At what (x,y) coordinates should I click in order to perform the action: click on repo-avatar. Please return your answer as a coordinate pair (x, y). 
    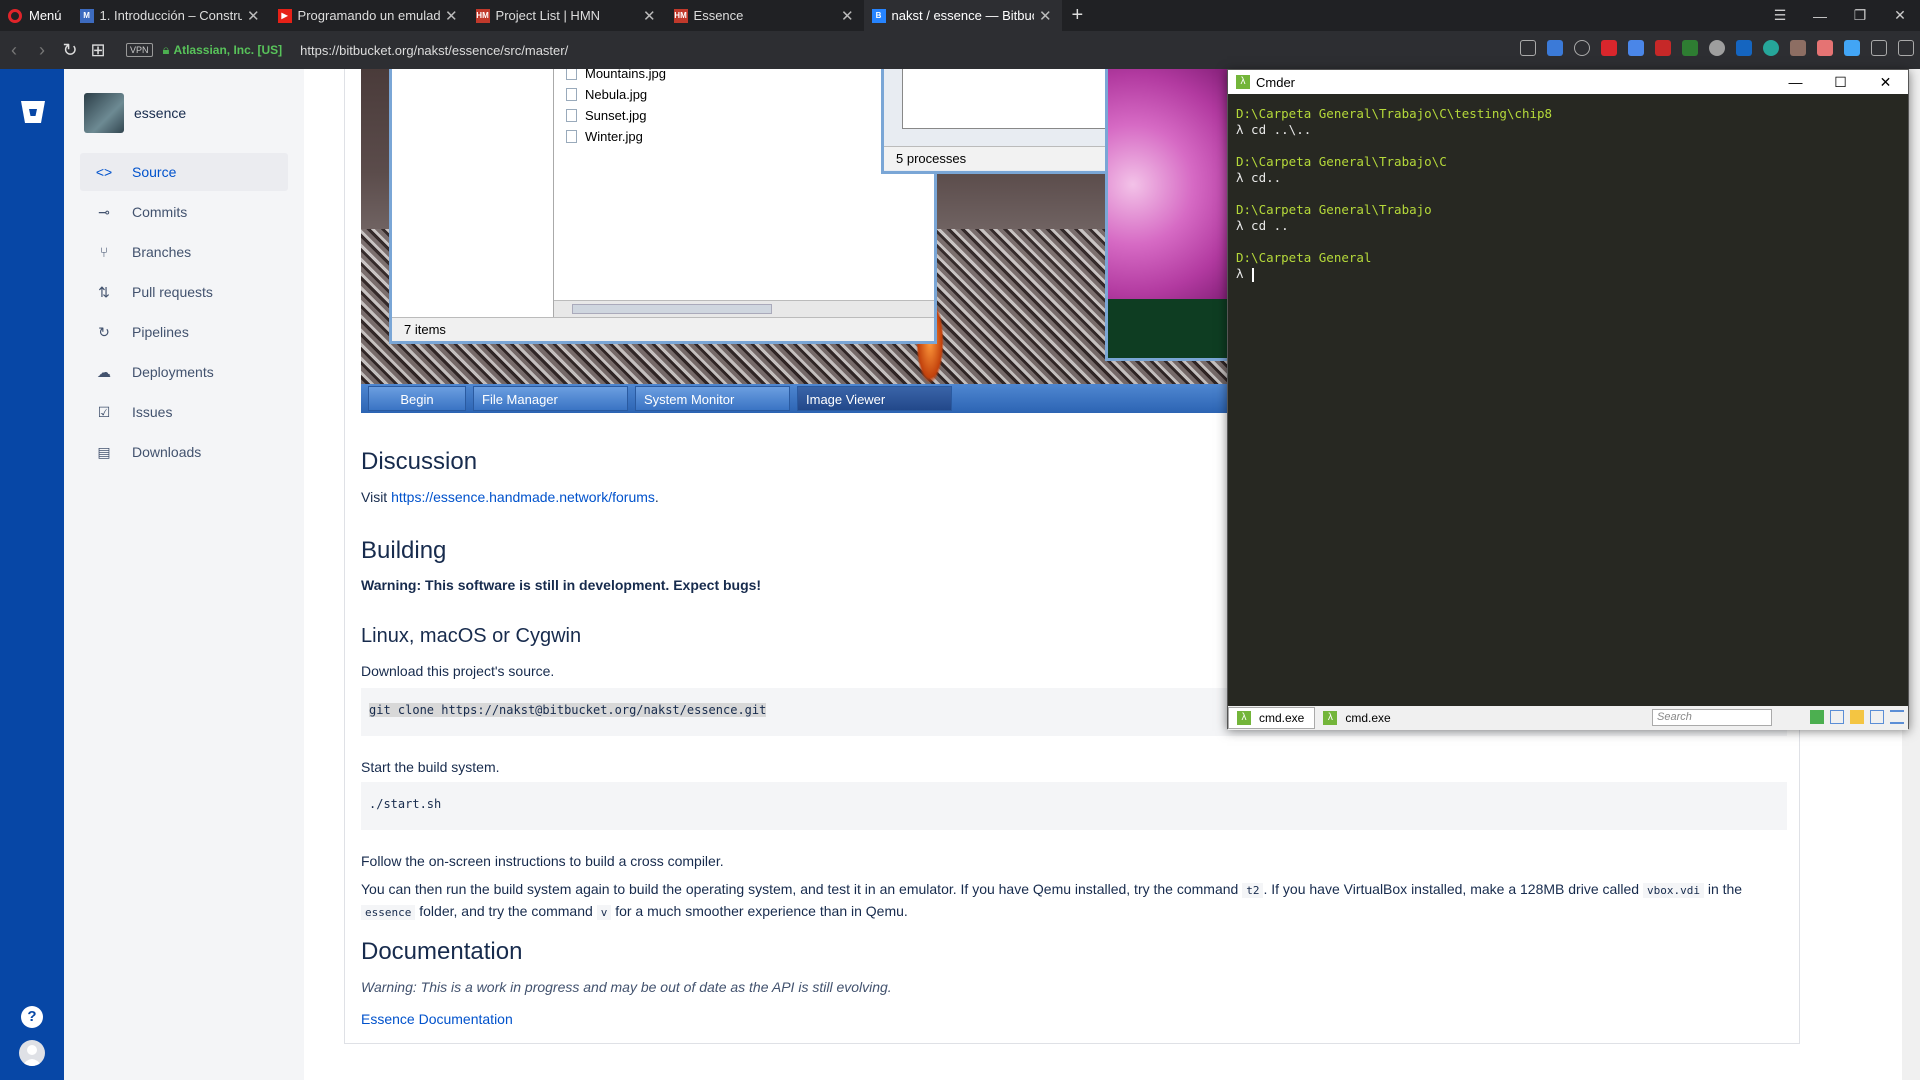
    Looking at the image, I should click on (104, 113).